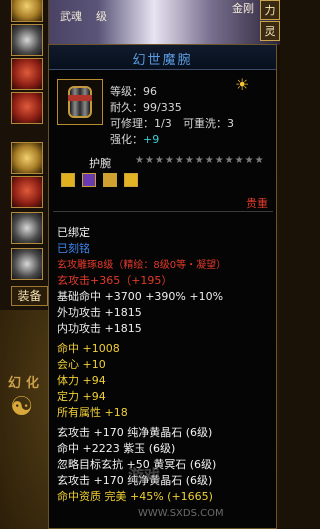 This screenshot has width=320, height=529. I want to click on item-name: 幻世魔腕, so click(162, 60).